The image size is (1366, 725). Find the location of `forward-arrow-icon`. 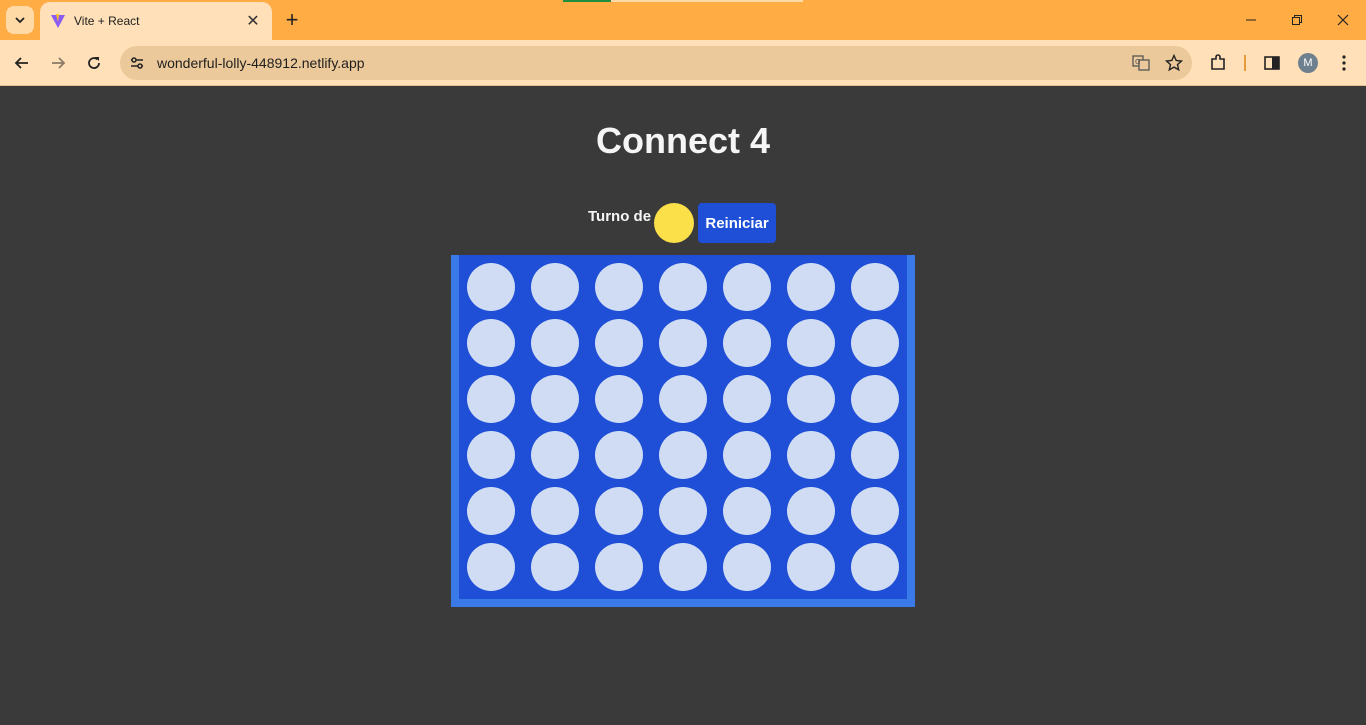

forward-arrow-icon is located at coordinates (59, 63).